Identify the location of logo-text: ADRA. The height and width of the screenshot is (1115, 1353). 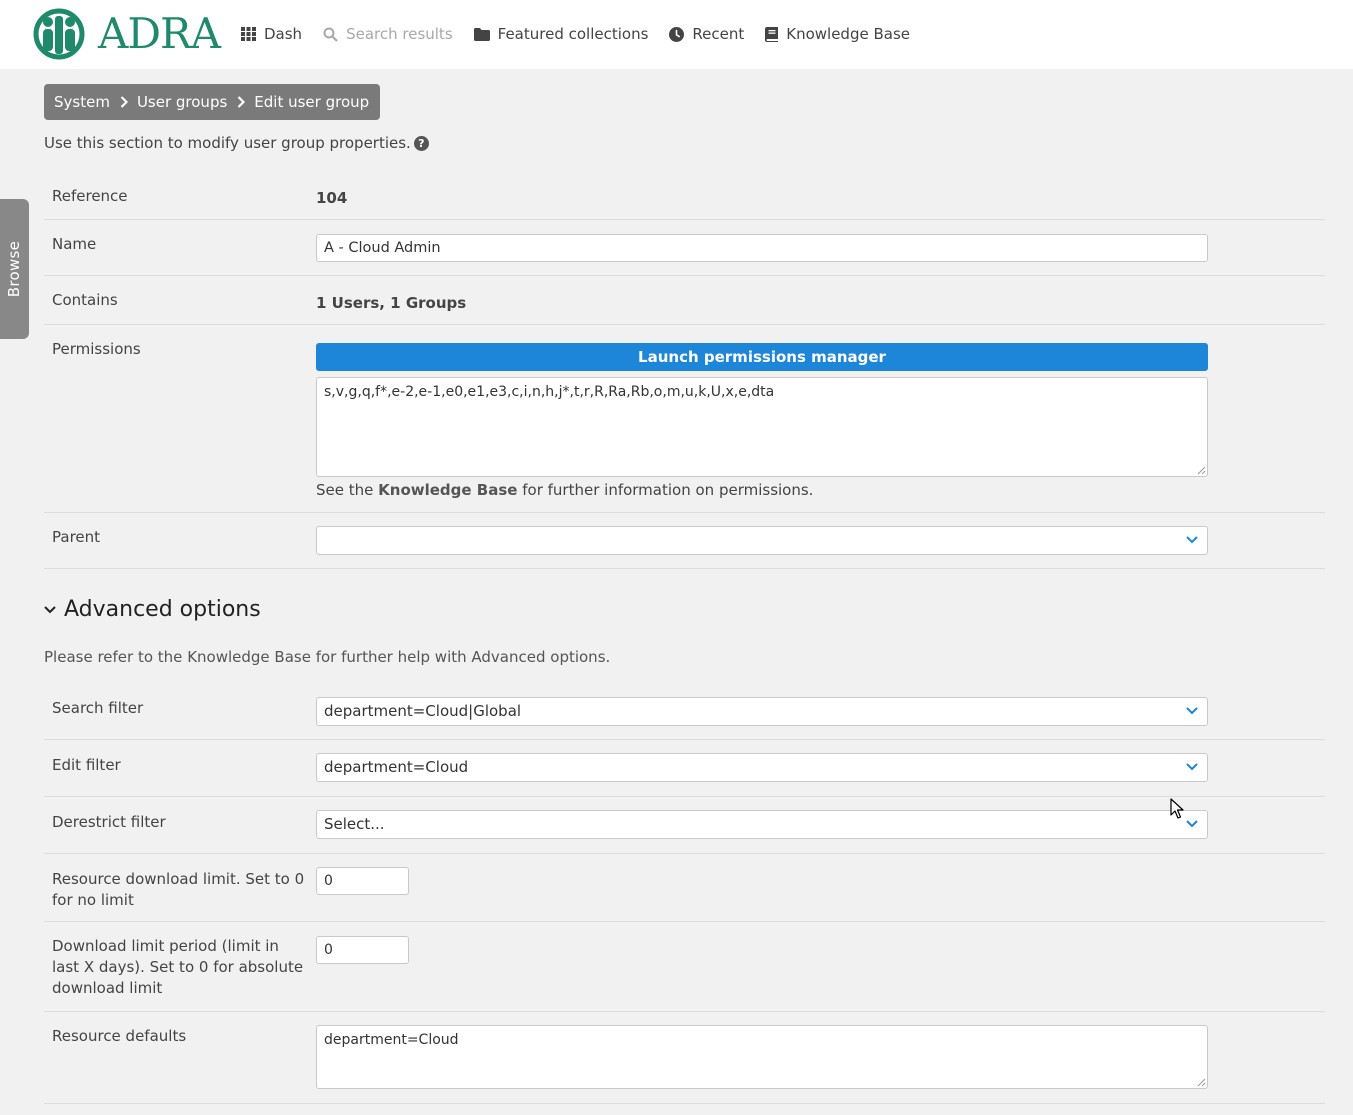
(159, 33).